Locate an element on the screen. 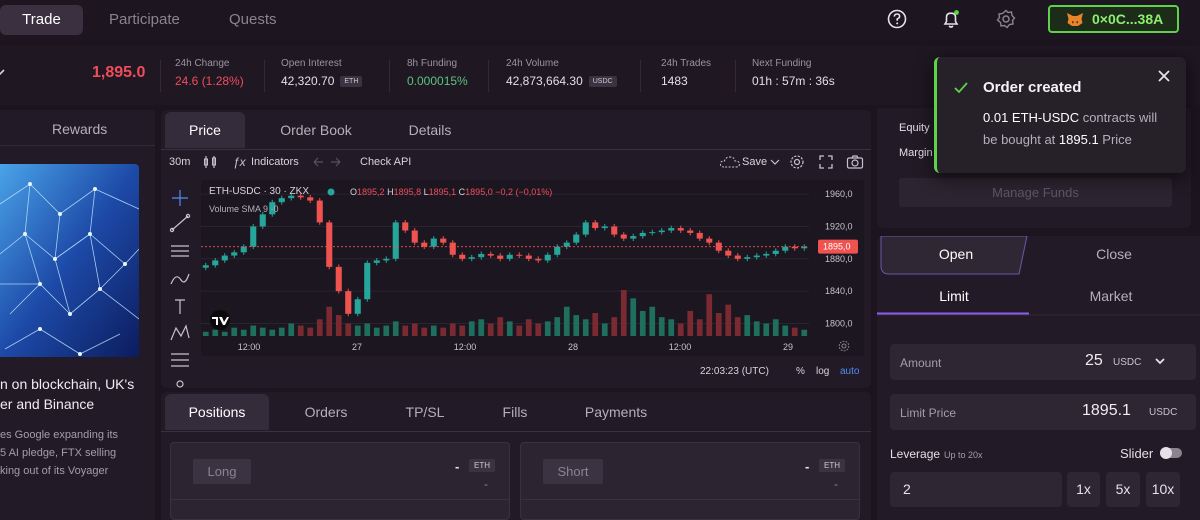 Image resolution: width=1200 pixels, height=520 pixels. divider is located at coordinates (340, 499).